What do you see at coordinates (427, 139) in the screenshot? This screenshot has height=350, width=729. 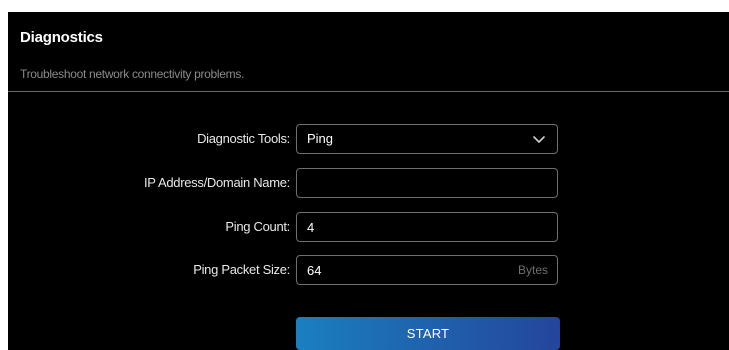 I see `diagnostic-tool-select: Ping` at bounding box center [427, 139].